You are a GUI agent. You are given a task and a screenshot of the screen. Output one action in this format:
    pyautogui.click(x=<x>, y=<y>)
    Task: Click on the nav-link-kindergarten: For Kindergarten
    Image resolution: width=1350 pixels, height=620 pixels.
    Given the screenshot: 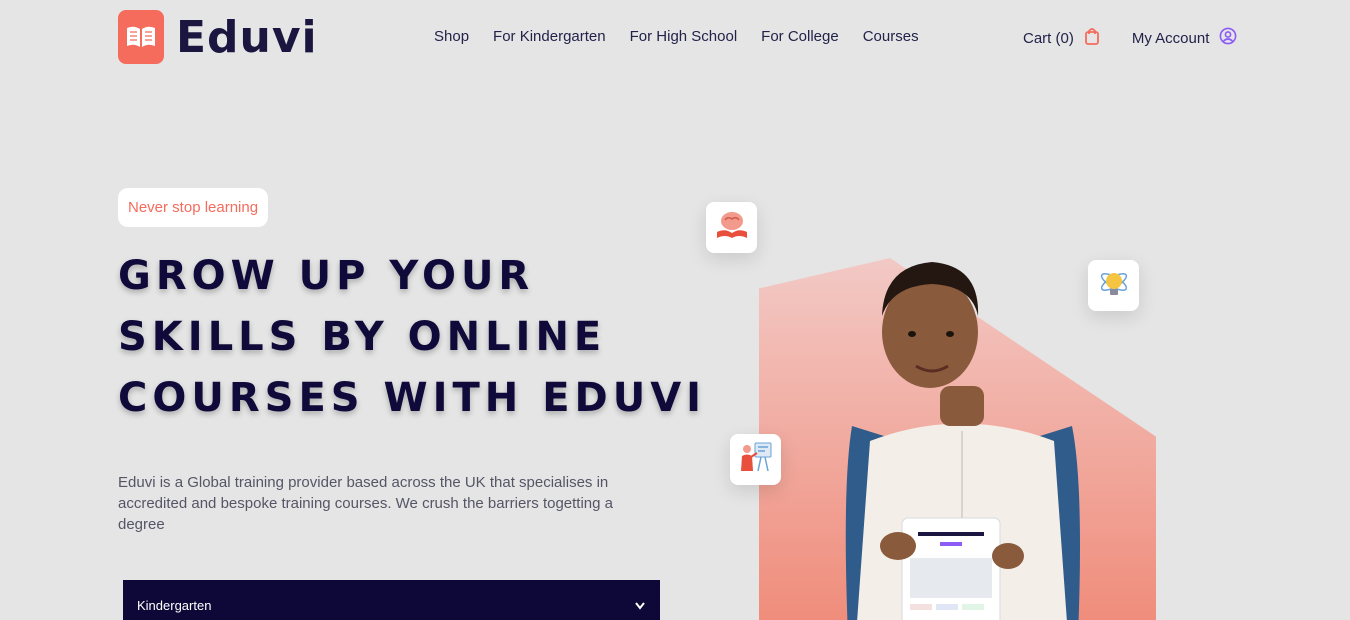 What is the action you would take?
    pyautogui.click(x=549, y=36)
    